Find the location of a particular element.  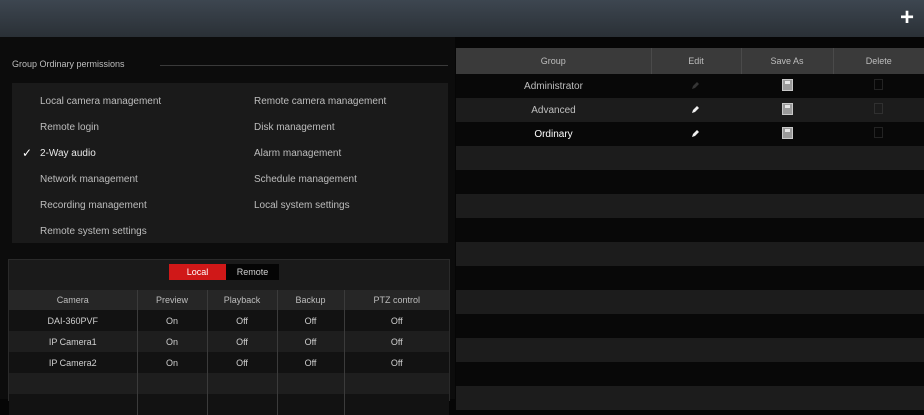

table-row: IP Camera2 On Off Off Off is located at coordinates (229, 362).